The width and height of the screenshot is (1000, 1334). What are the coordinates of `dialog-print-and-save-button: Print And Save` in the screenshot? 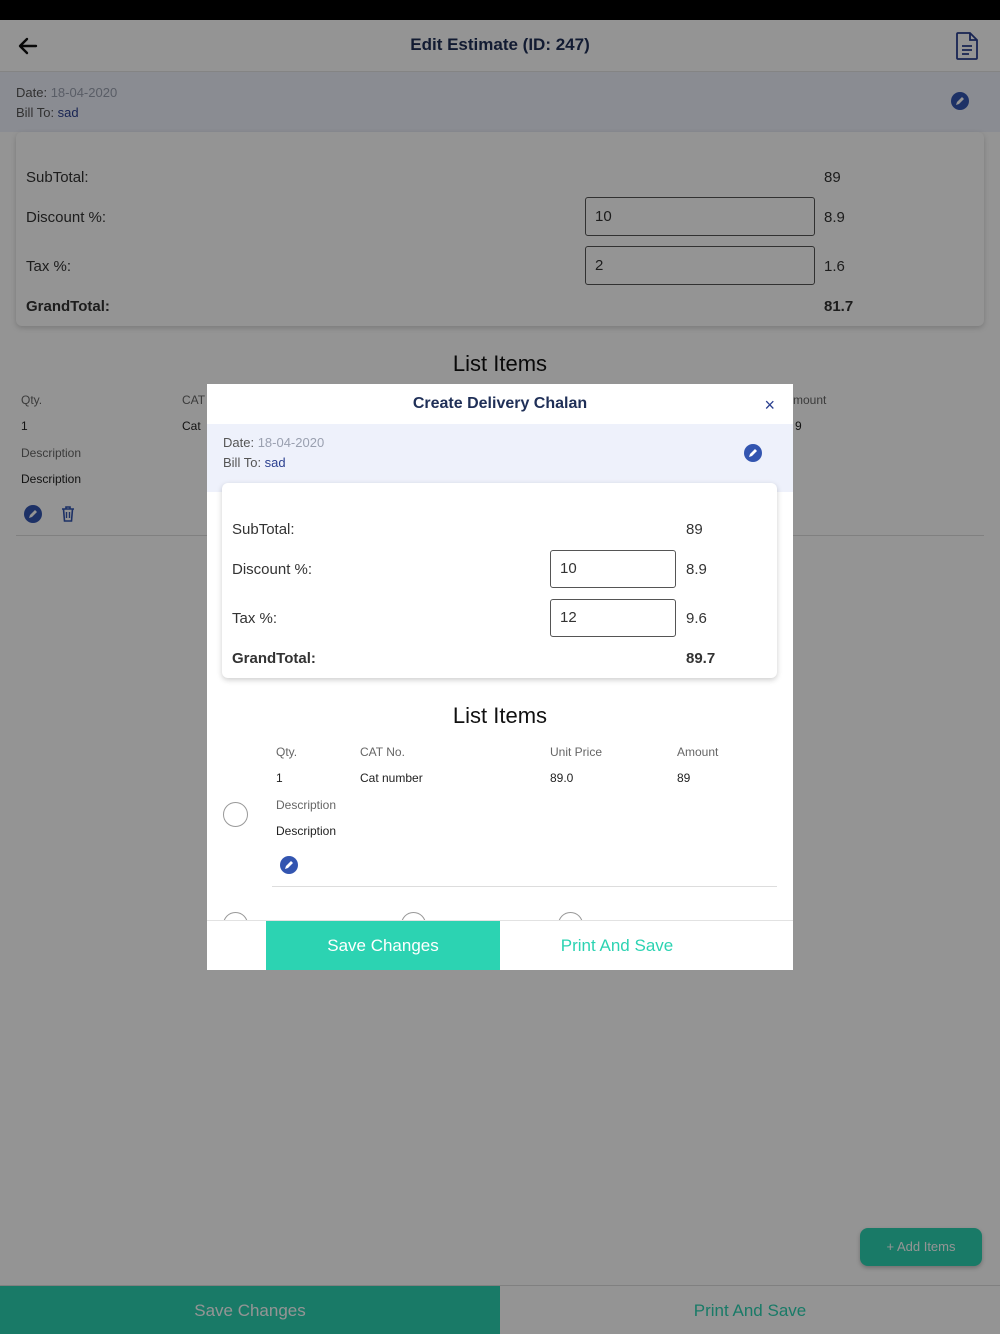 It's located at (617, 945).